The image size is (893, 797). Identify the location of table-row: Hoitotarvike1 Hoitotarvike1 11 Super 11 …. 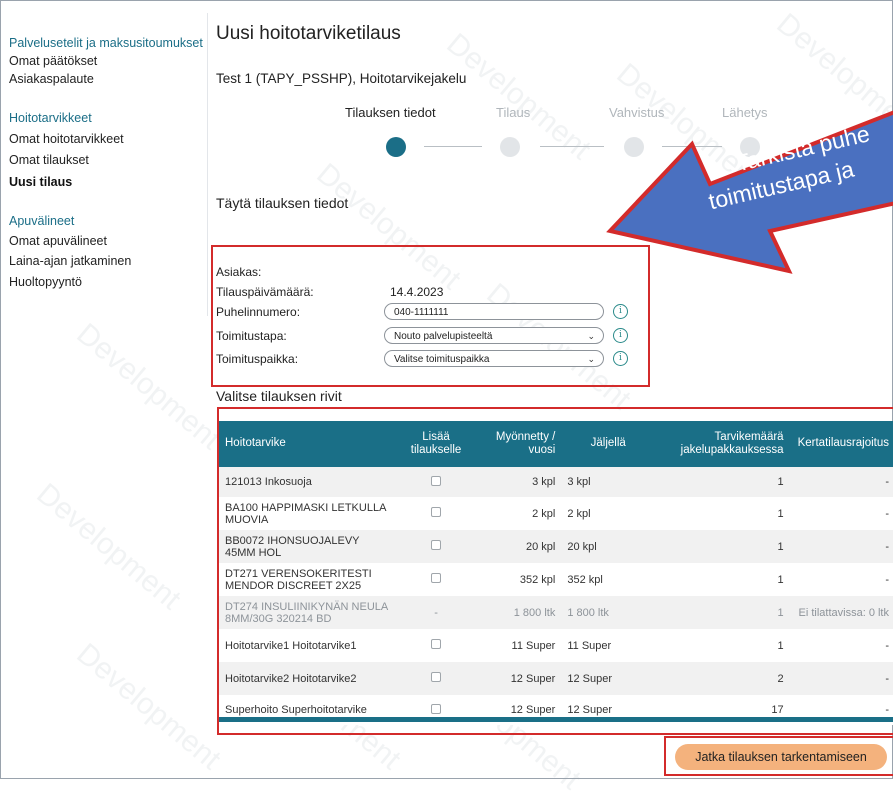
(556, 645).